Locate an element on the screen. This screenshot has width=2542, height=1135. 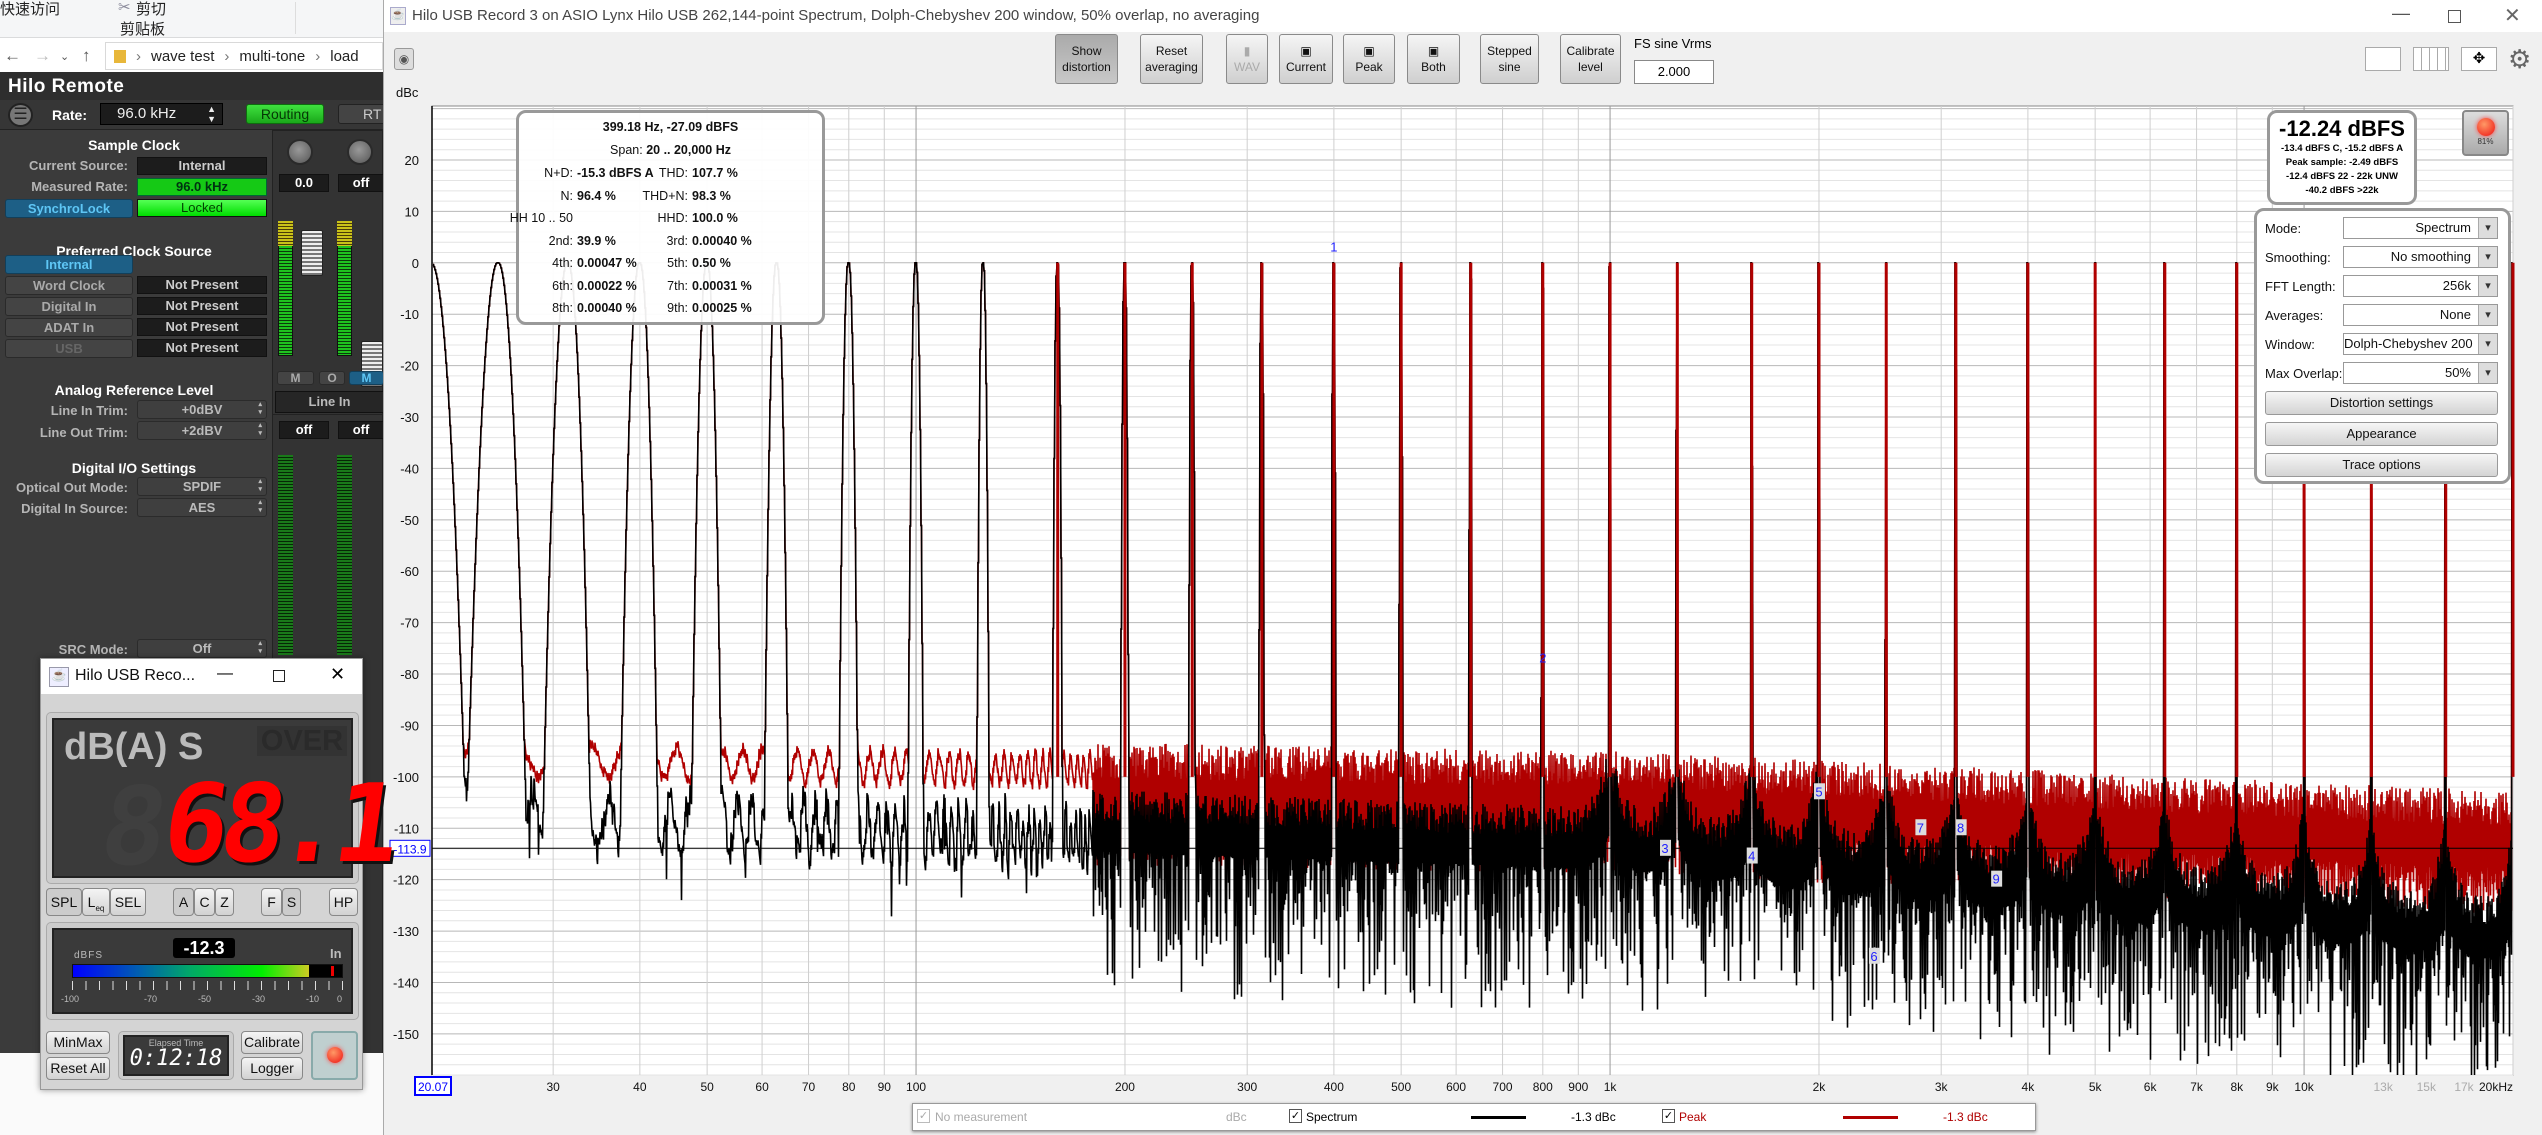
peak-checkbox: ✓ is located at coordinates (1668, 1116).